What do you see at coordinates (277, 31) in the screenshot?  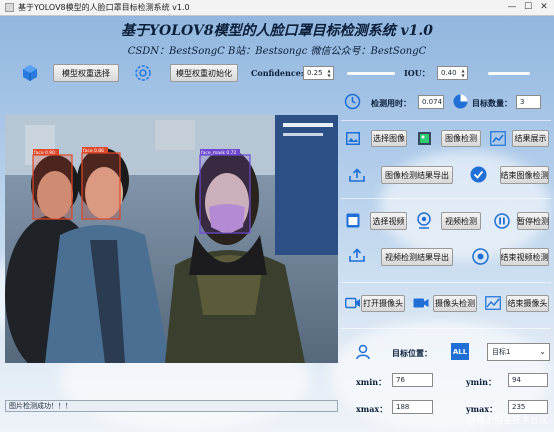 I see `page-title: 基于YOLOV8模型的人脸口罩目标检测系统 v1.0` at bounding box center [277, 31].